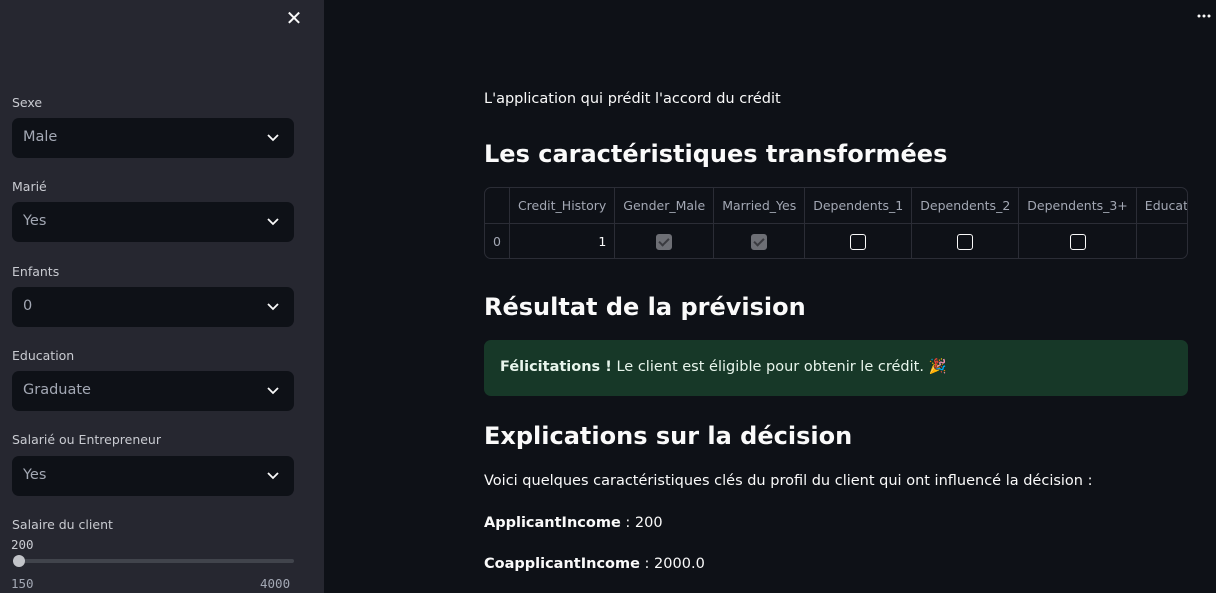  Describe the element at coordinates (36, 271) in the screenshot. I see `enfants-label: Enfants` at that location.